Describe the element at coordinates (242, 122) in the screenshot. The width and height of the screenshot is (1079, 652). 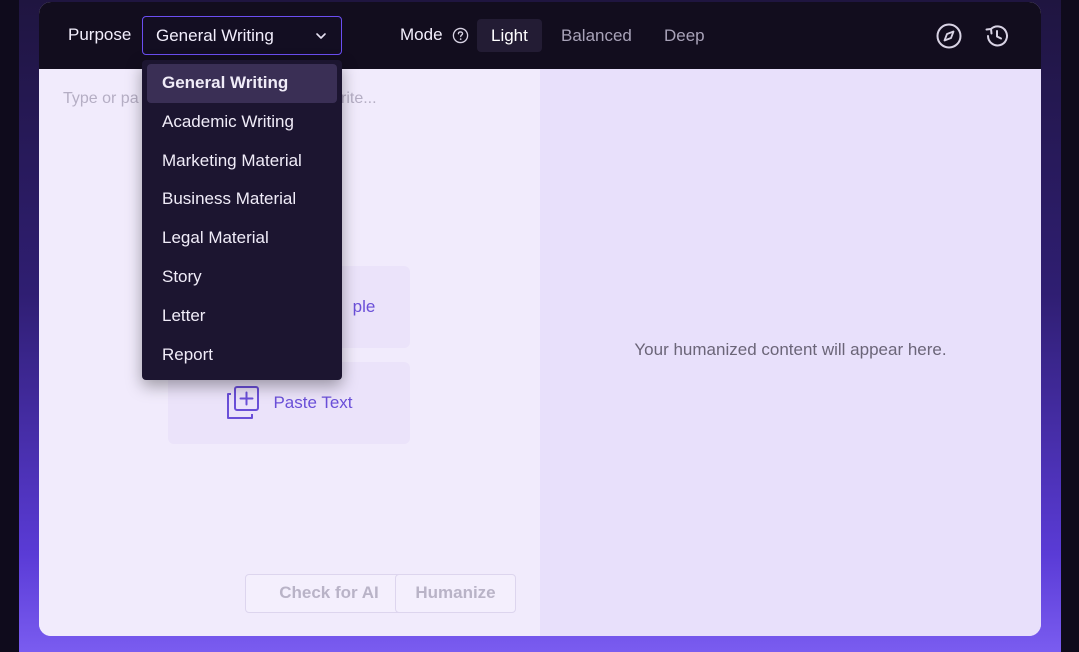
I see `dropdown-option-academic-writing: Academic Writing` at that location.